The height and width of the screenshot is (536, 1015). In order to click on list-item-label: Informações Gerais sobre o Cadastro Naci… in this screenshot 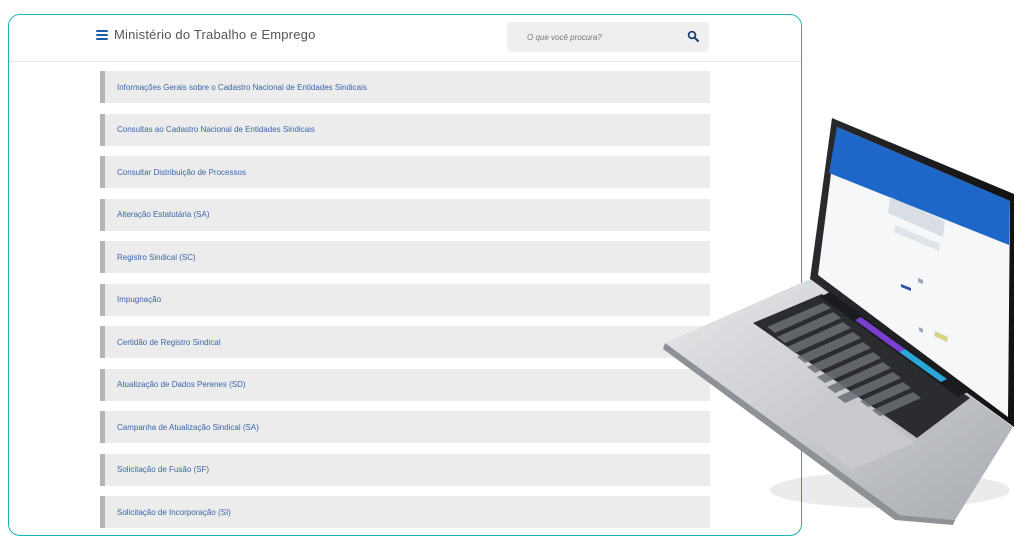, I will do `click(242, 87)`.